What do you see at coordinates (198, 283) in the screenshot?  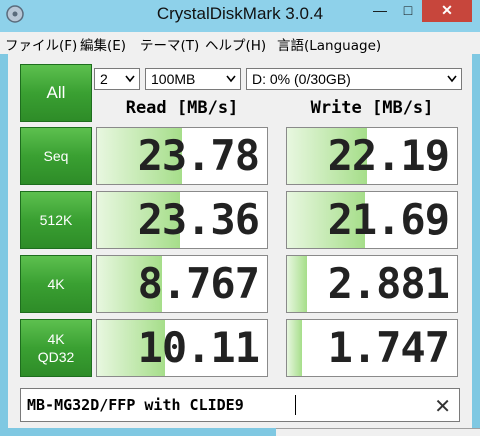 I see `result-value: 8.767` at bounding box center [198, 283].